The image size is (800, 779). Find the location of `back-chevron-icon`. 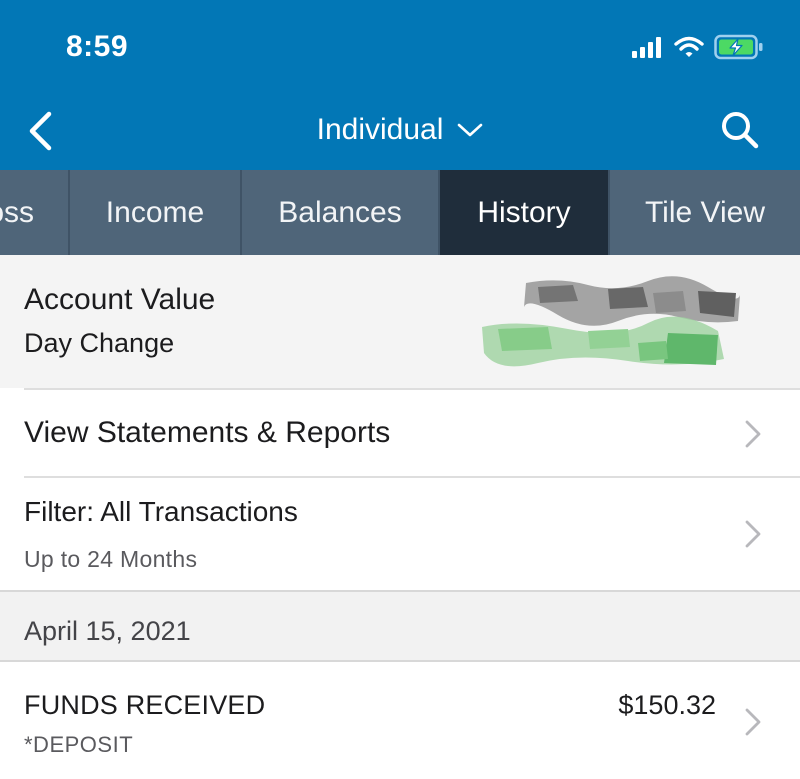

back-chevron-icon is located at coordinates (40, 131).